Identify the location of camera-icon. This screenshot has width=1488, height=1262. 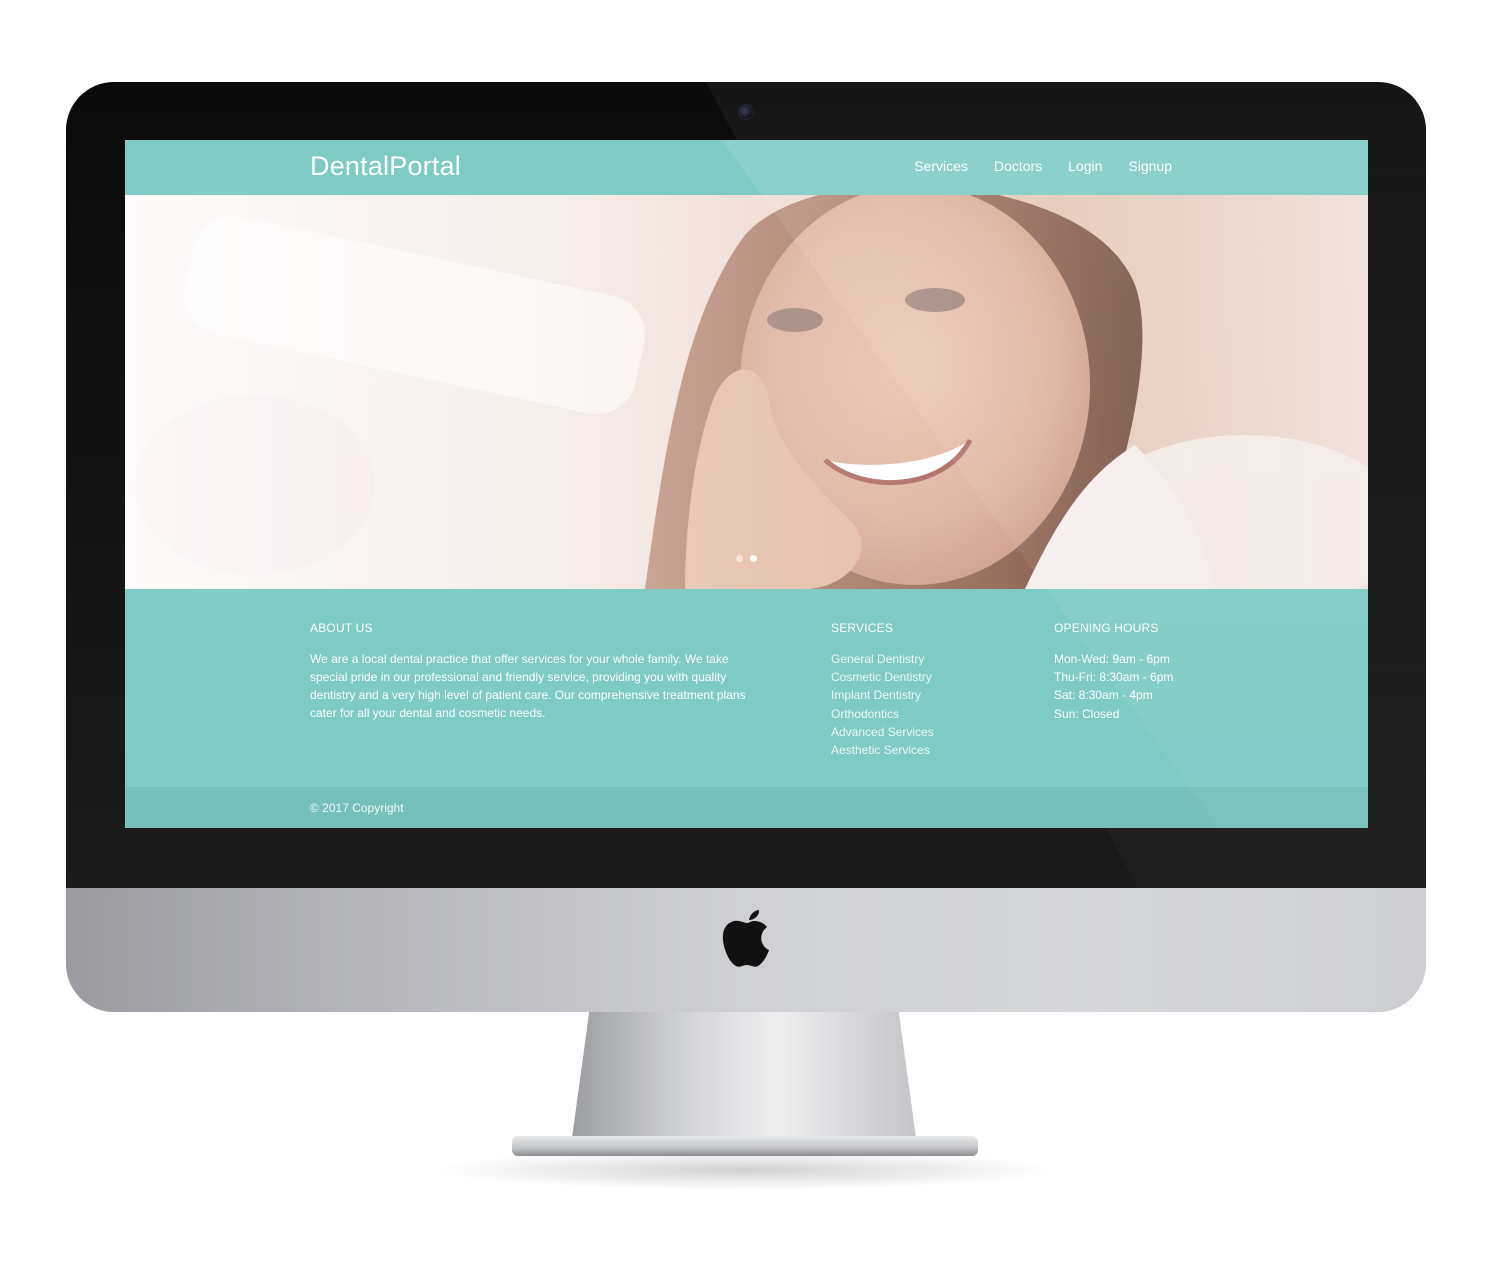
(746, 112).